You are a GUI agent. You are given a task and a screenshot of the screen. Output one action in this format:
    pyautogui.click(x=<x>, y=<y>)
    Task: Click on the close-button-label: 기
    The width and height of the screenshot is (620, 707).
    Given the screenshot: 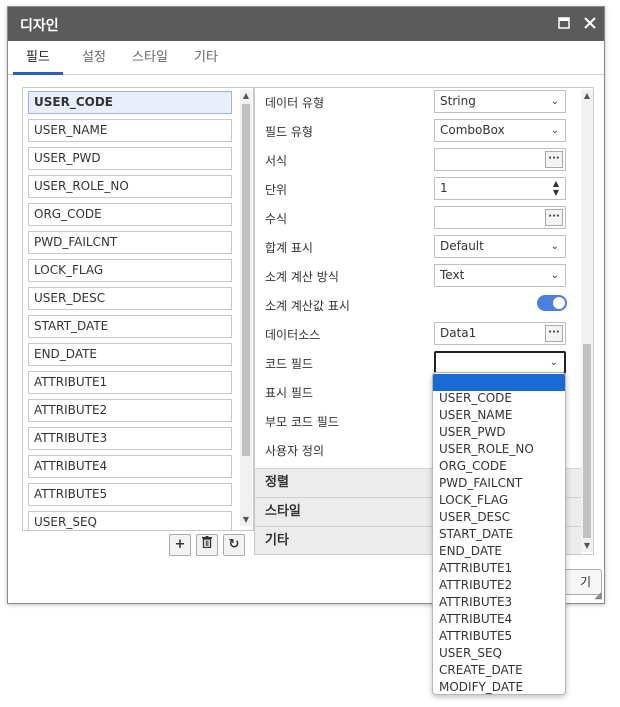 What is the action you would take?
    pyautogui.click(x=585, y=582)
    